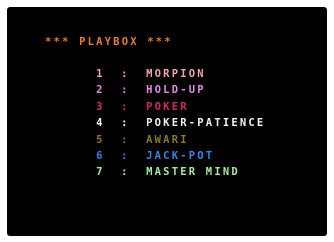  Describe the element at coordinates (100, 90) in the screenshot. I see `menu-item-number: 2` at that location.